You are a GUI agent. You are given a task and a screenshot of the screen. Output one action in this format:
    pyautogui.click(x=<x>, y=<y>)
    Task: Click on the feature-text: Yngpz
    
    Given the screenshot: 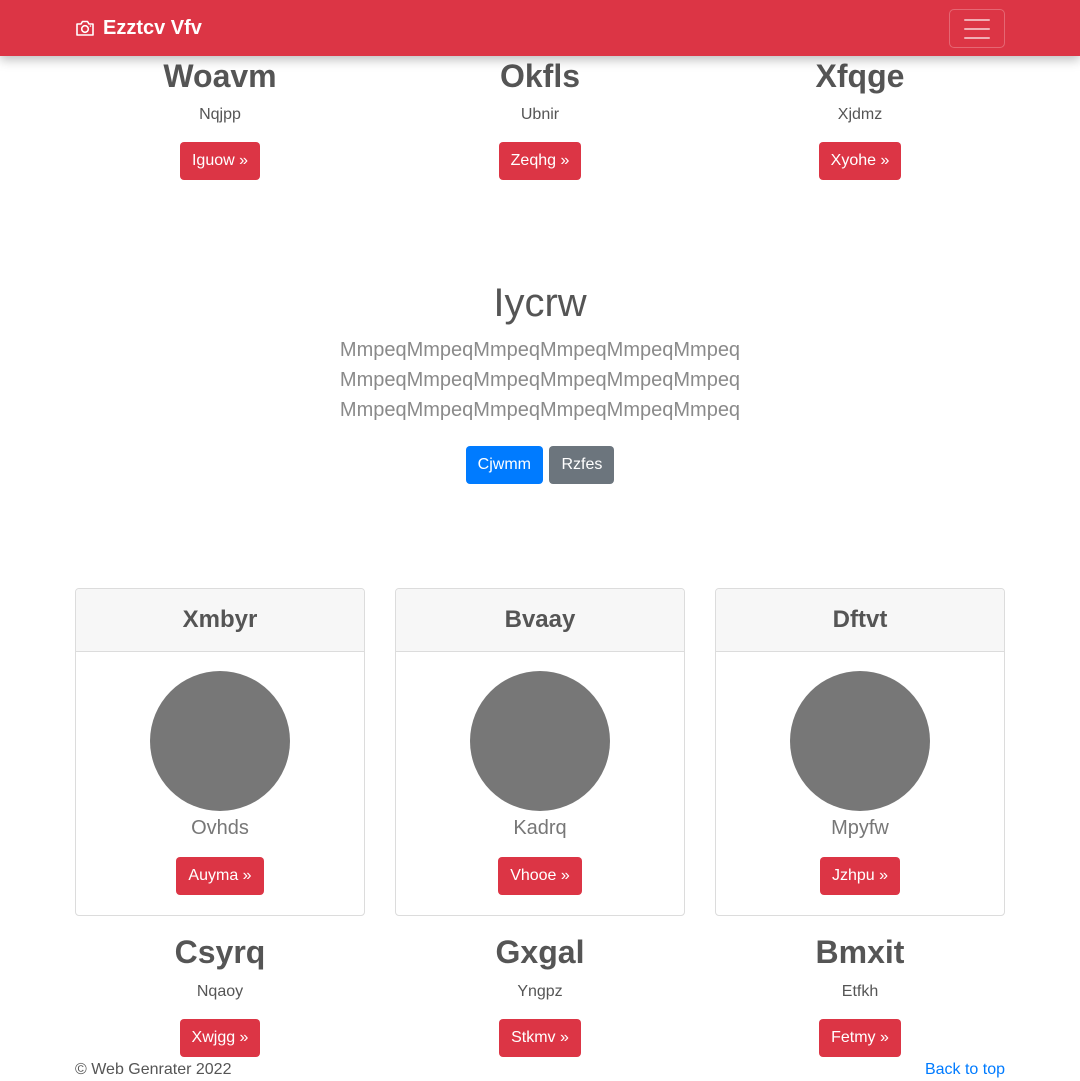 What is the action you would take?
    pyautogui.click(x=540, y=991)
    